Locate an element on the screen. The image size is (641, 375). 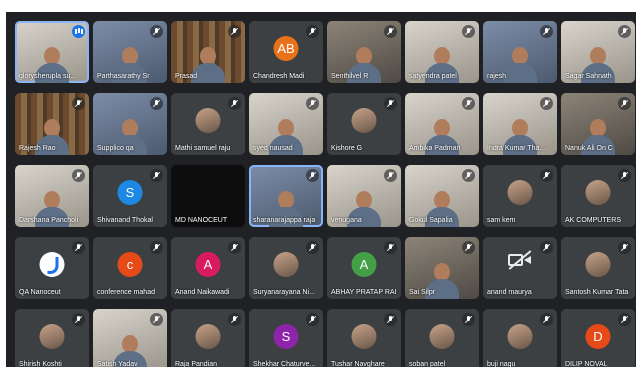
participant-tile-parthasarathy-sr: Parthasarathy Sr is located at coordinates (130, 52).